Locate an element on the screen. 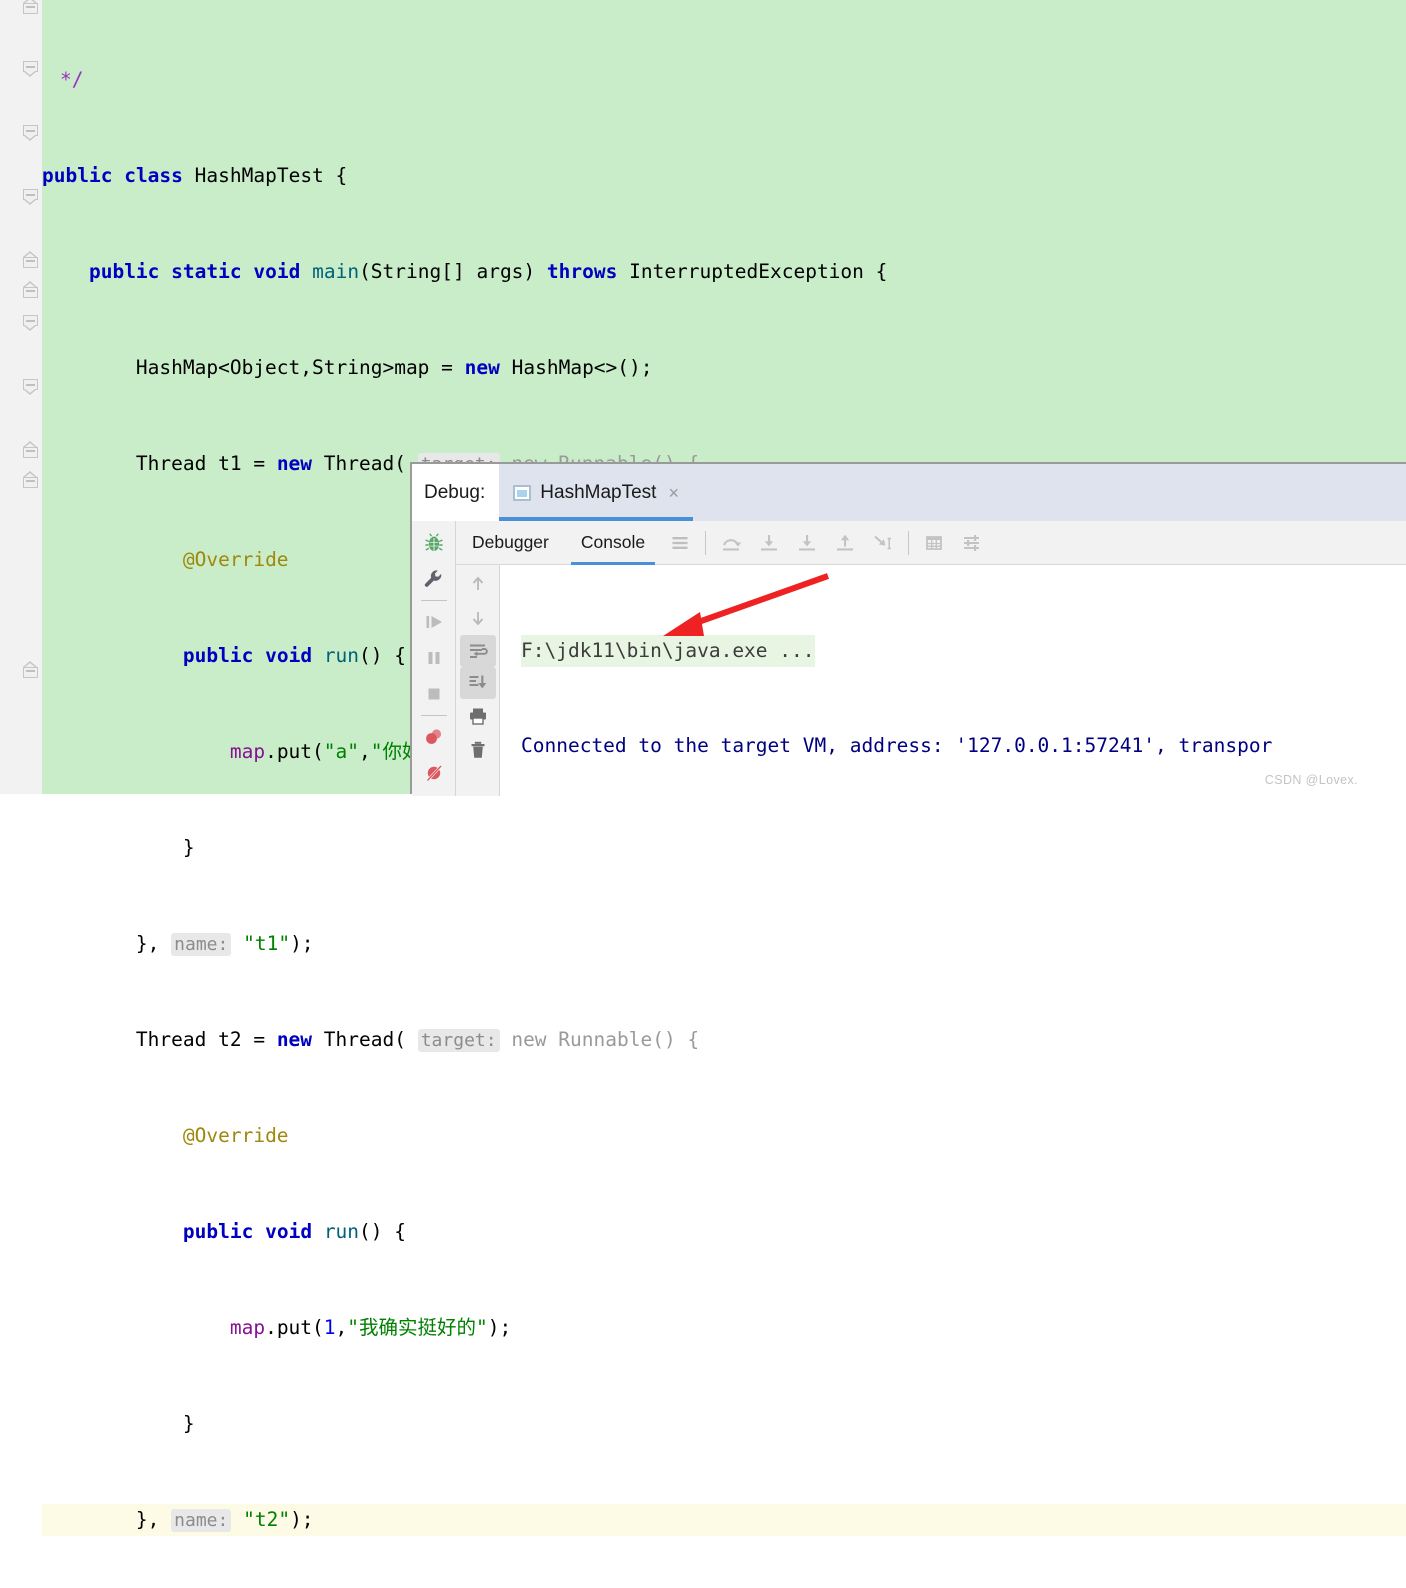 Image resolution: width=1406 pixels, height=1588 pixels. inlay-hint-target: target: is located at coordinates (459, 1040).